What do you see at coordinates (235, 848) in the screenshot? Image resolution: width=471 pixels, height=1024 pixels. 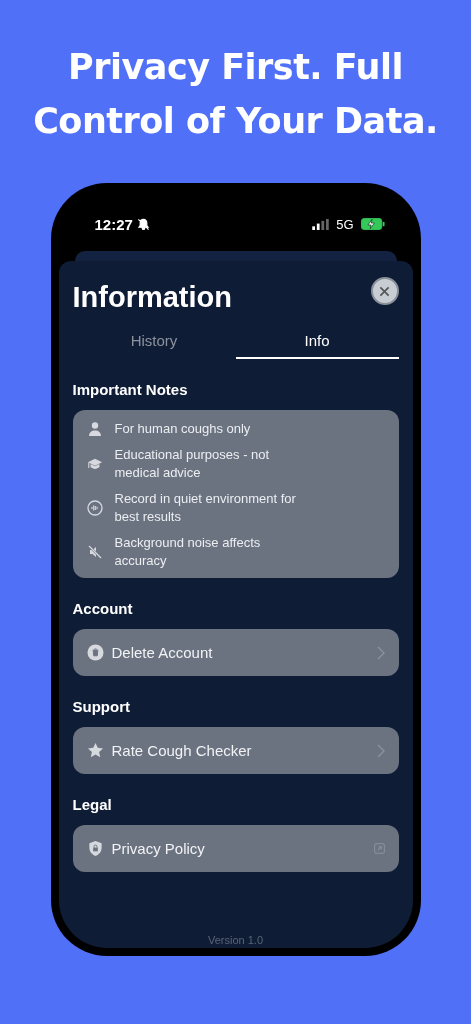 I see `settings-row: Privacy Policy` at bounding box center [235, 848].